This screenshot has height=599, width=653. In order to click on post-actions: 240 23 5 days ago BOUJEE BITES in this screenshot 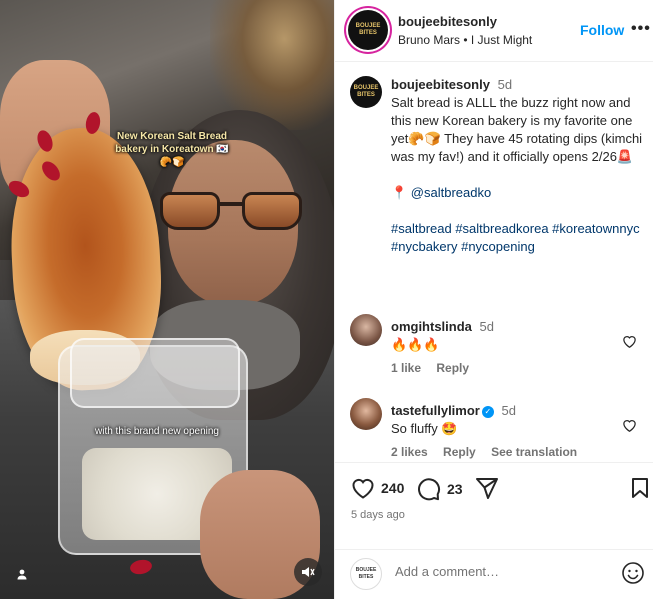, I will do `click(494, 530)`.